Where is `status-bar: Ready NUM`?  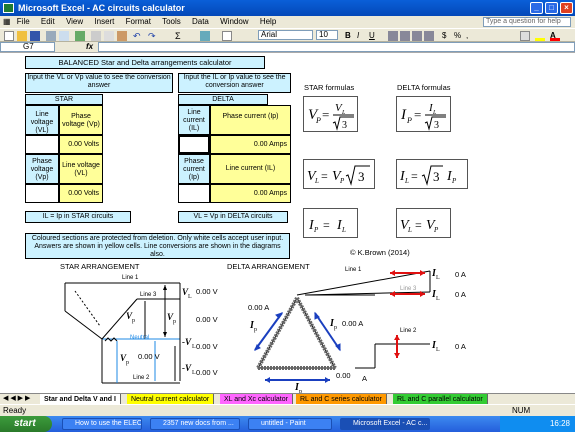
status-bar: Ready NUM is located at coordinates (287, 410).